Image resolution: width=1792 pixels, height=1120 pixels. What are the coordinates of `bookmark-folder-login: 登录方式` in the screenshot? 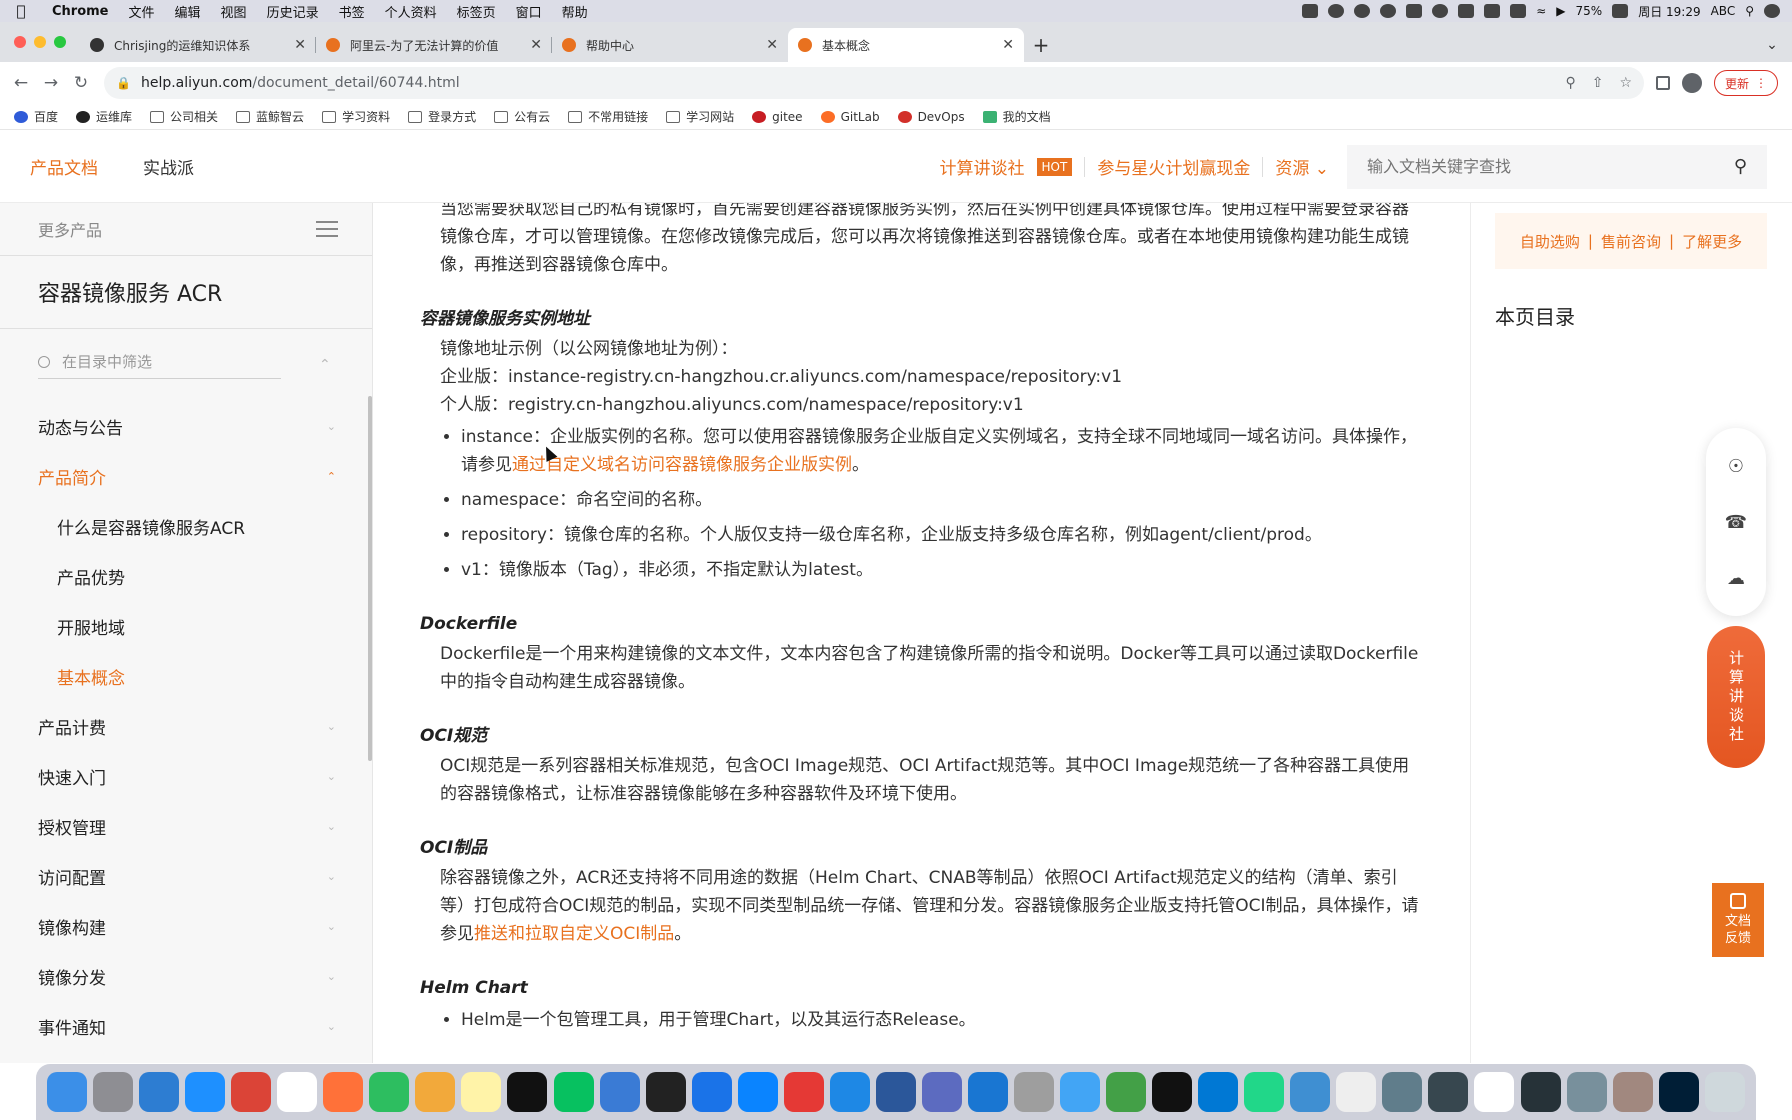 It's located at (442, 116).